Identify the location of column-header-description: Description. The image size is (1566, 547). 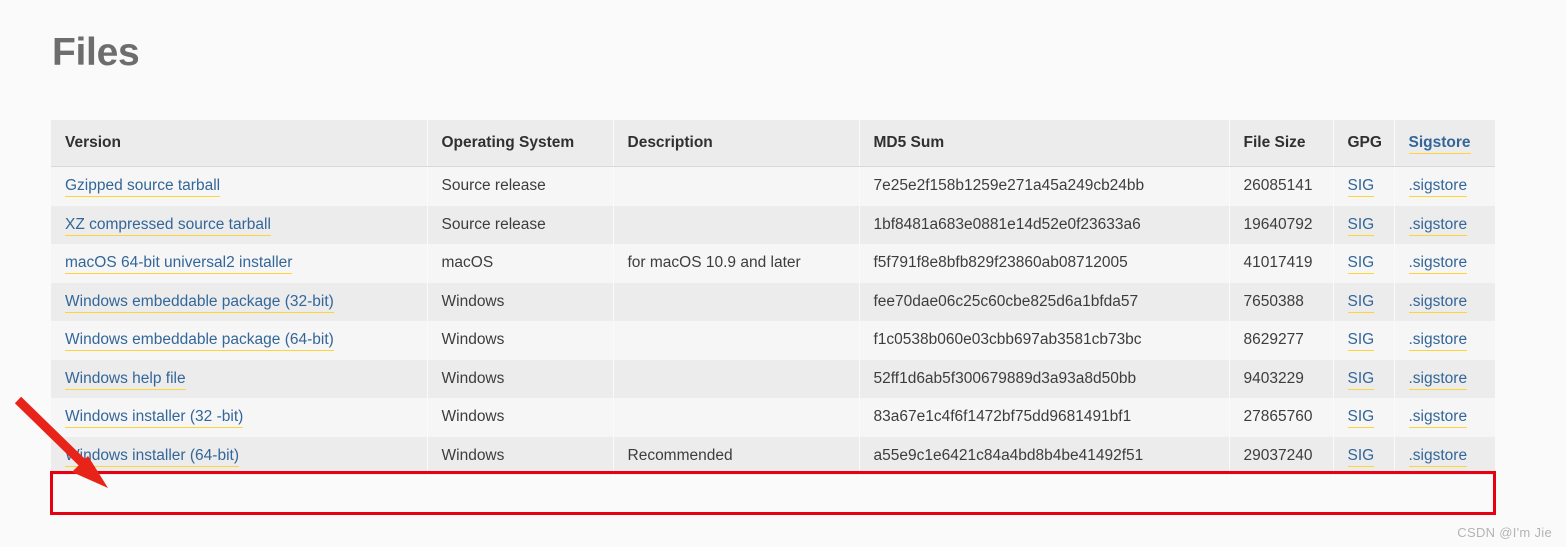
(736, 143).